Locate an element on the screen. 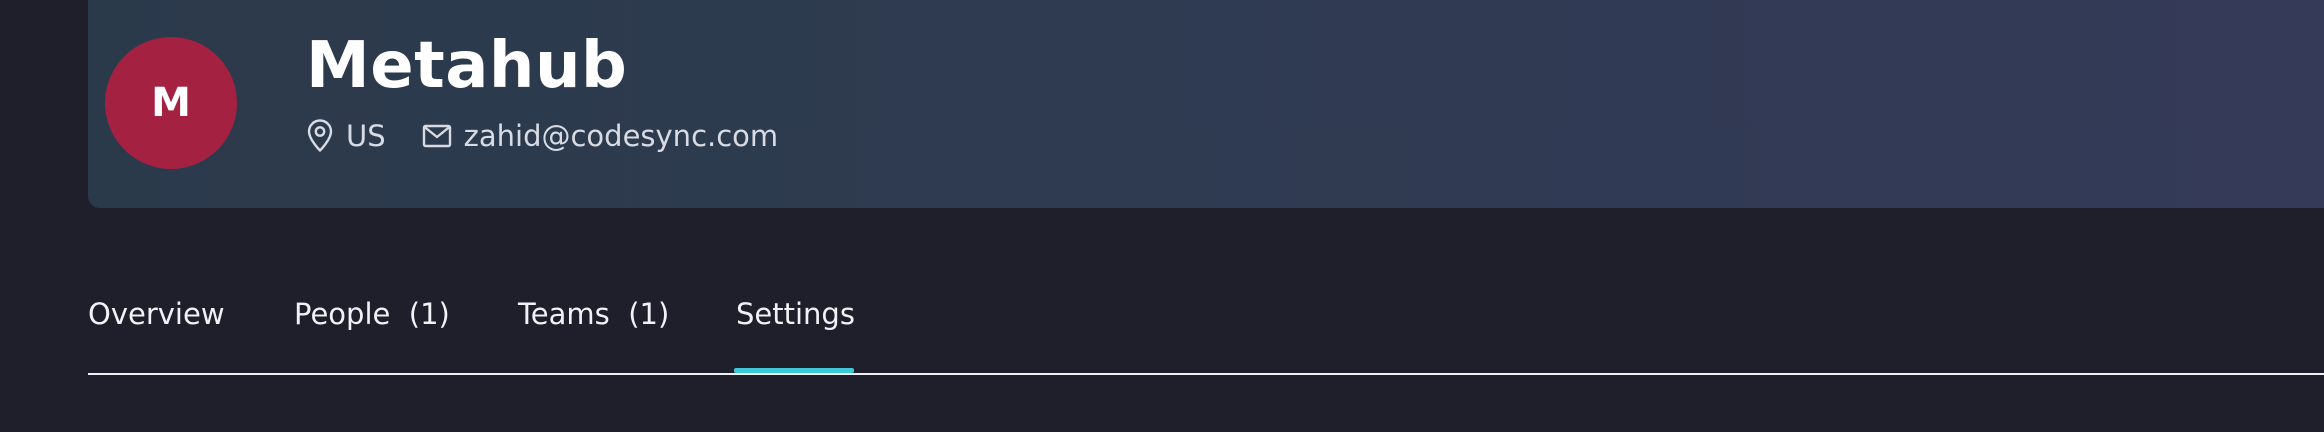 The image size is (2324, 432). org-location: US is located at coordinates (346, 136).